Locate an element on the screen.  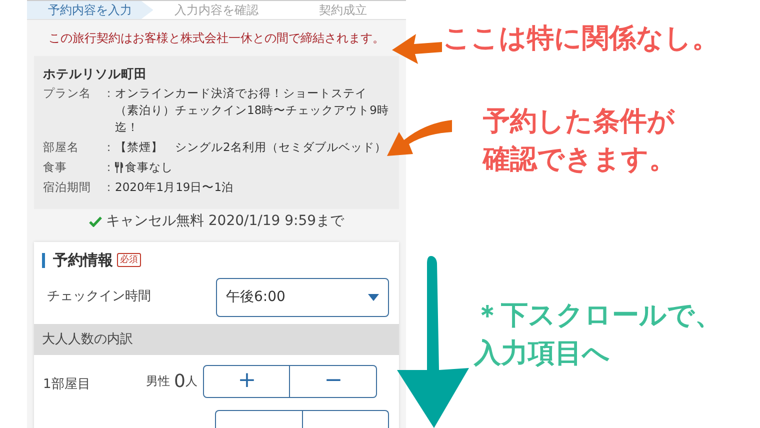
detail-label: 食事 is located at coordinates (55, 167).